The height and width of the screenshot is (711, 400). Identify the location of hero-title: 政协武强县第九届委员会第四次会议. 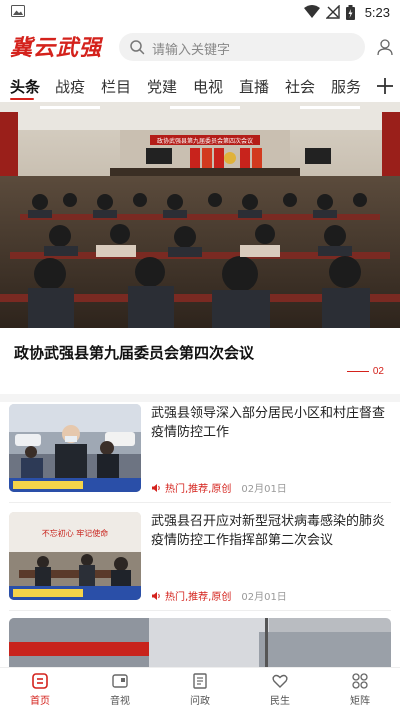
(134, 353).